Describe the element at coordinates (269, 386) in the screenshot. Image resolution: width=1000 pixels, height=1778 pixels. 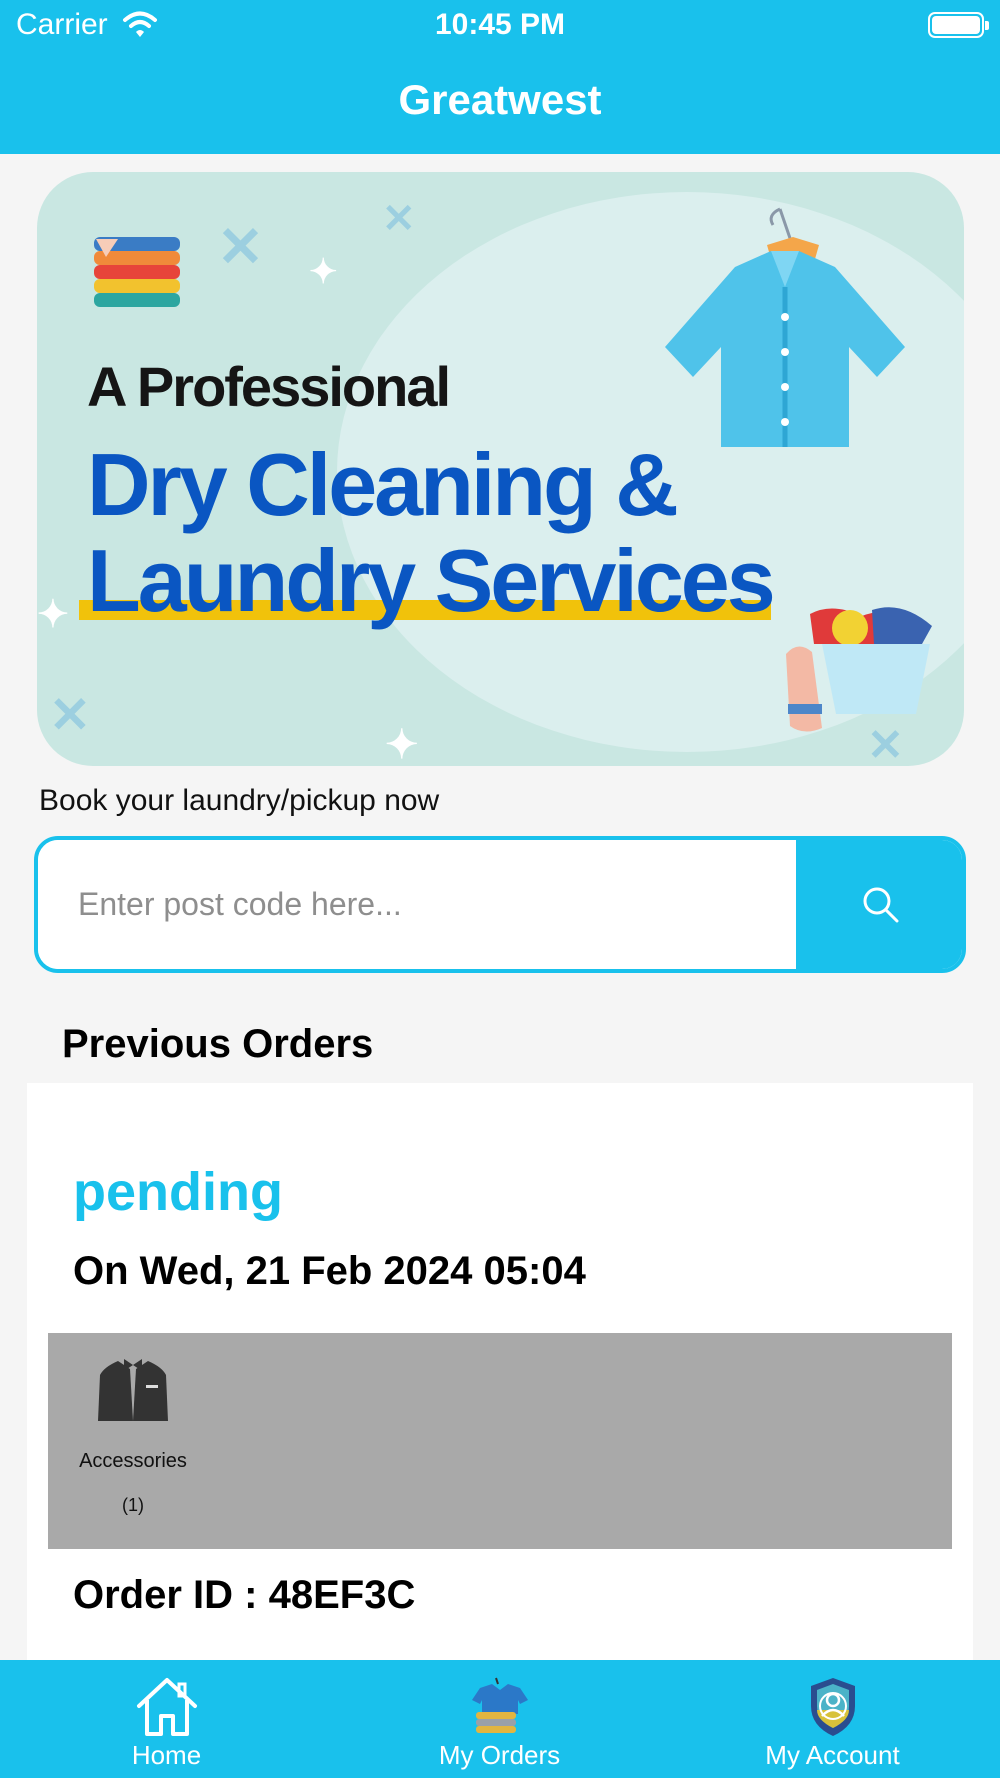
I see `banner-headline-small: A Professional` at that location.